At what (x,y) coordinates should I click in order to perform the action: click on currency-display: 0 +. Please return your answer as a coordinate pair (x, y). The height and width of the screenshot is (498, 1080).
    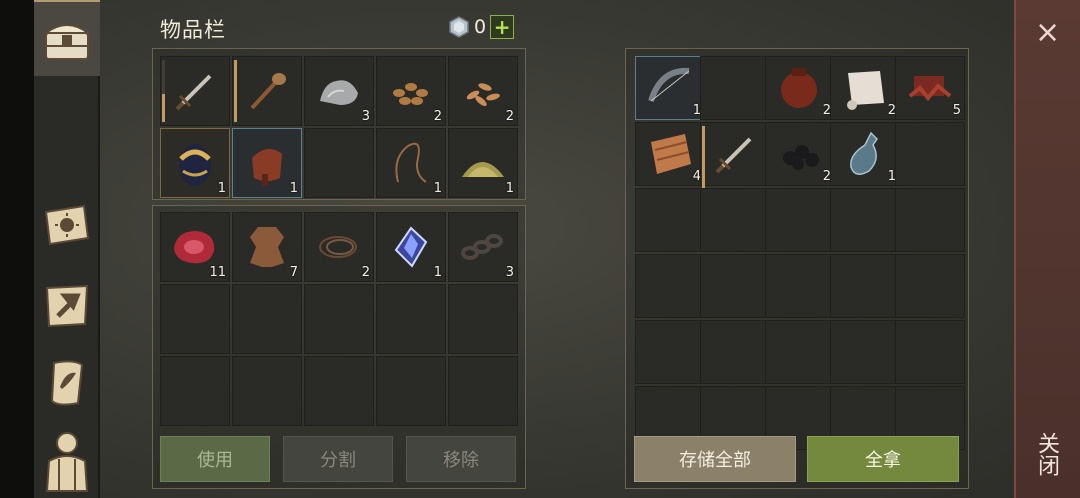
    Looking at the image, I should click on (481, 27).